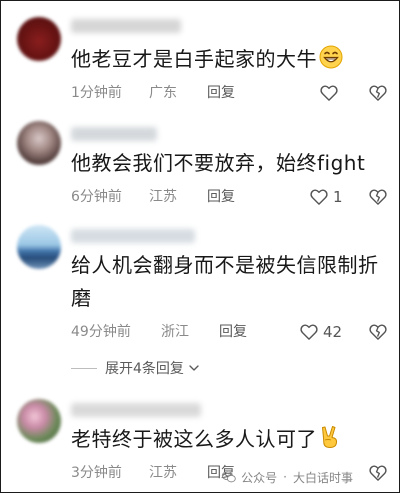 The height and width of the screenshot is (493, 400). What do you see at coordinates (229, 477) in the screenshot?
I see `wechat-icon` at bounding box center [229, 477].